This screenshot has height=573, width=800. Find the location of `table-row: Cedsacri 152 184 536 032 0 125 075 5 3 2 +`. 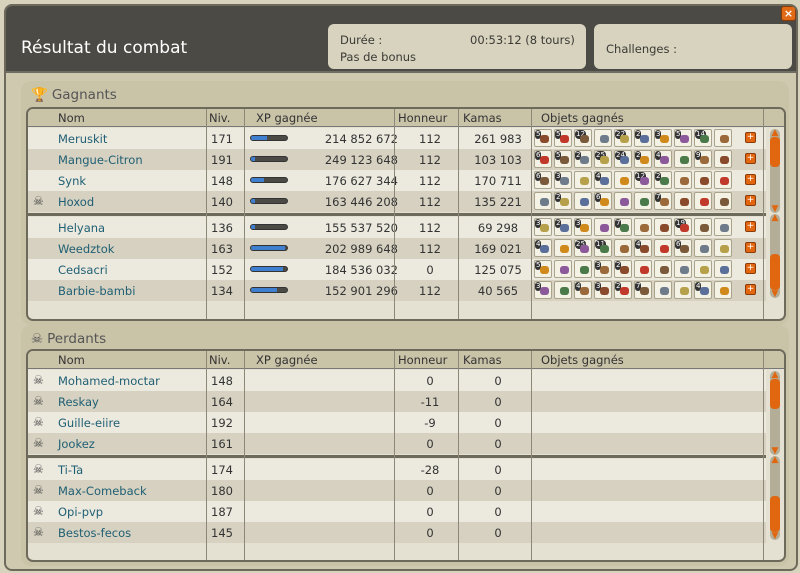

table-row: Cedsacri 152 184 536 032 0 125 075 5 3 2 + is located at coordinates (397, 269).